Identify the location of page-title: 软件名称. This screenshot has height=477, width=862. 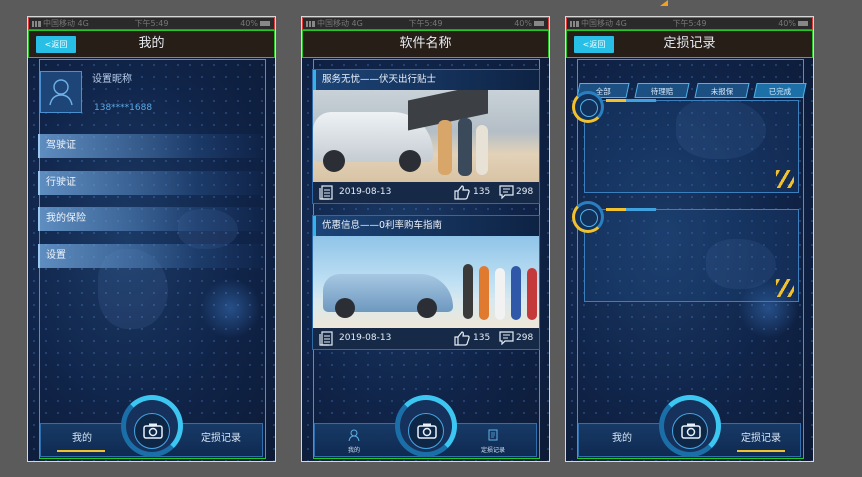
(425, 43).